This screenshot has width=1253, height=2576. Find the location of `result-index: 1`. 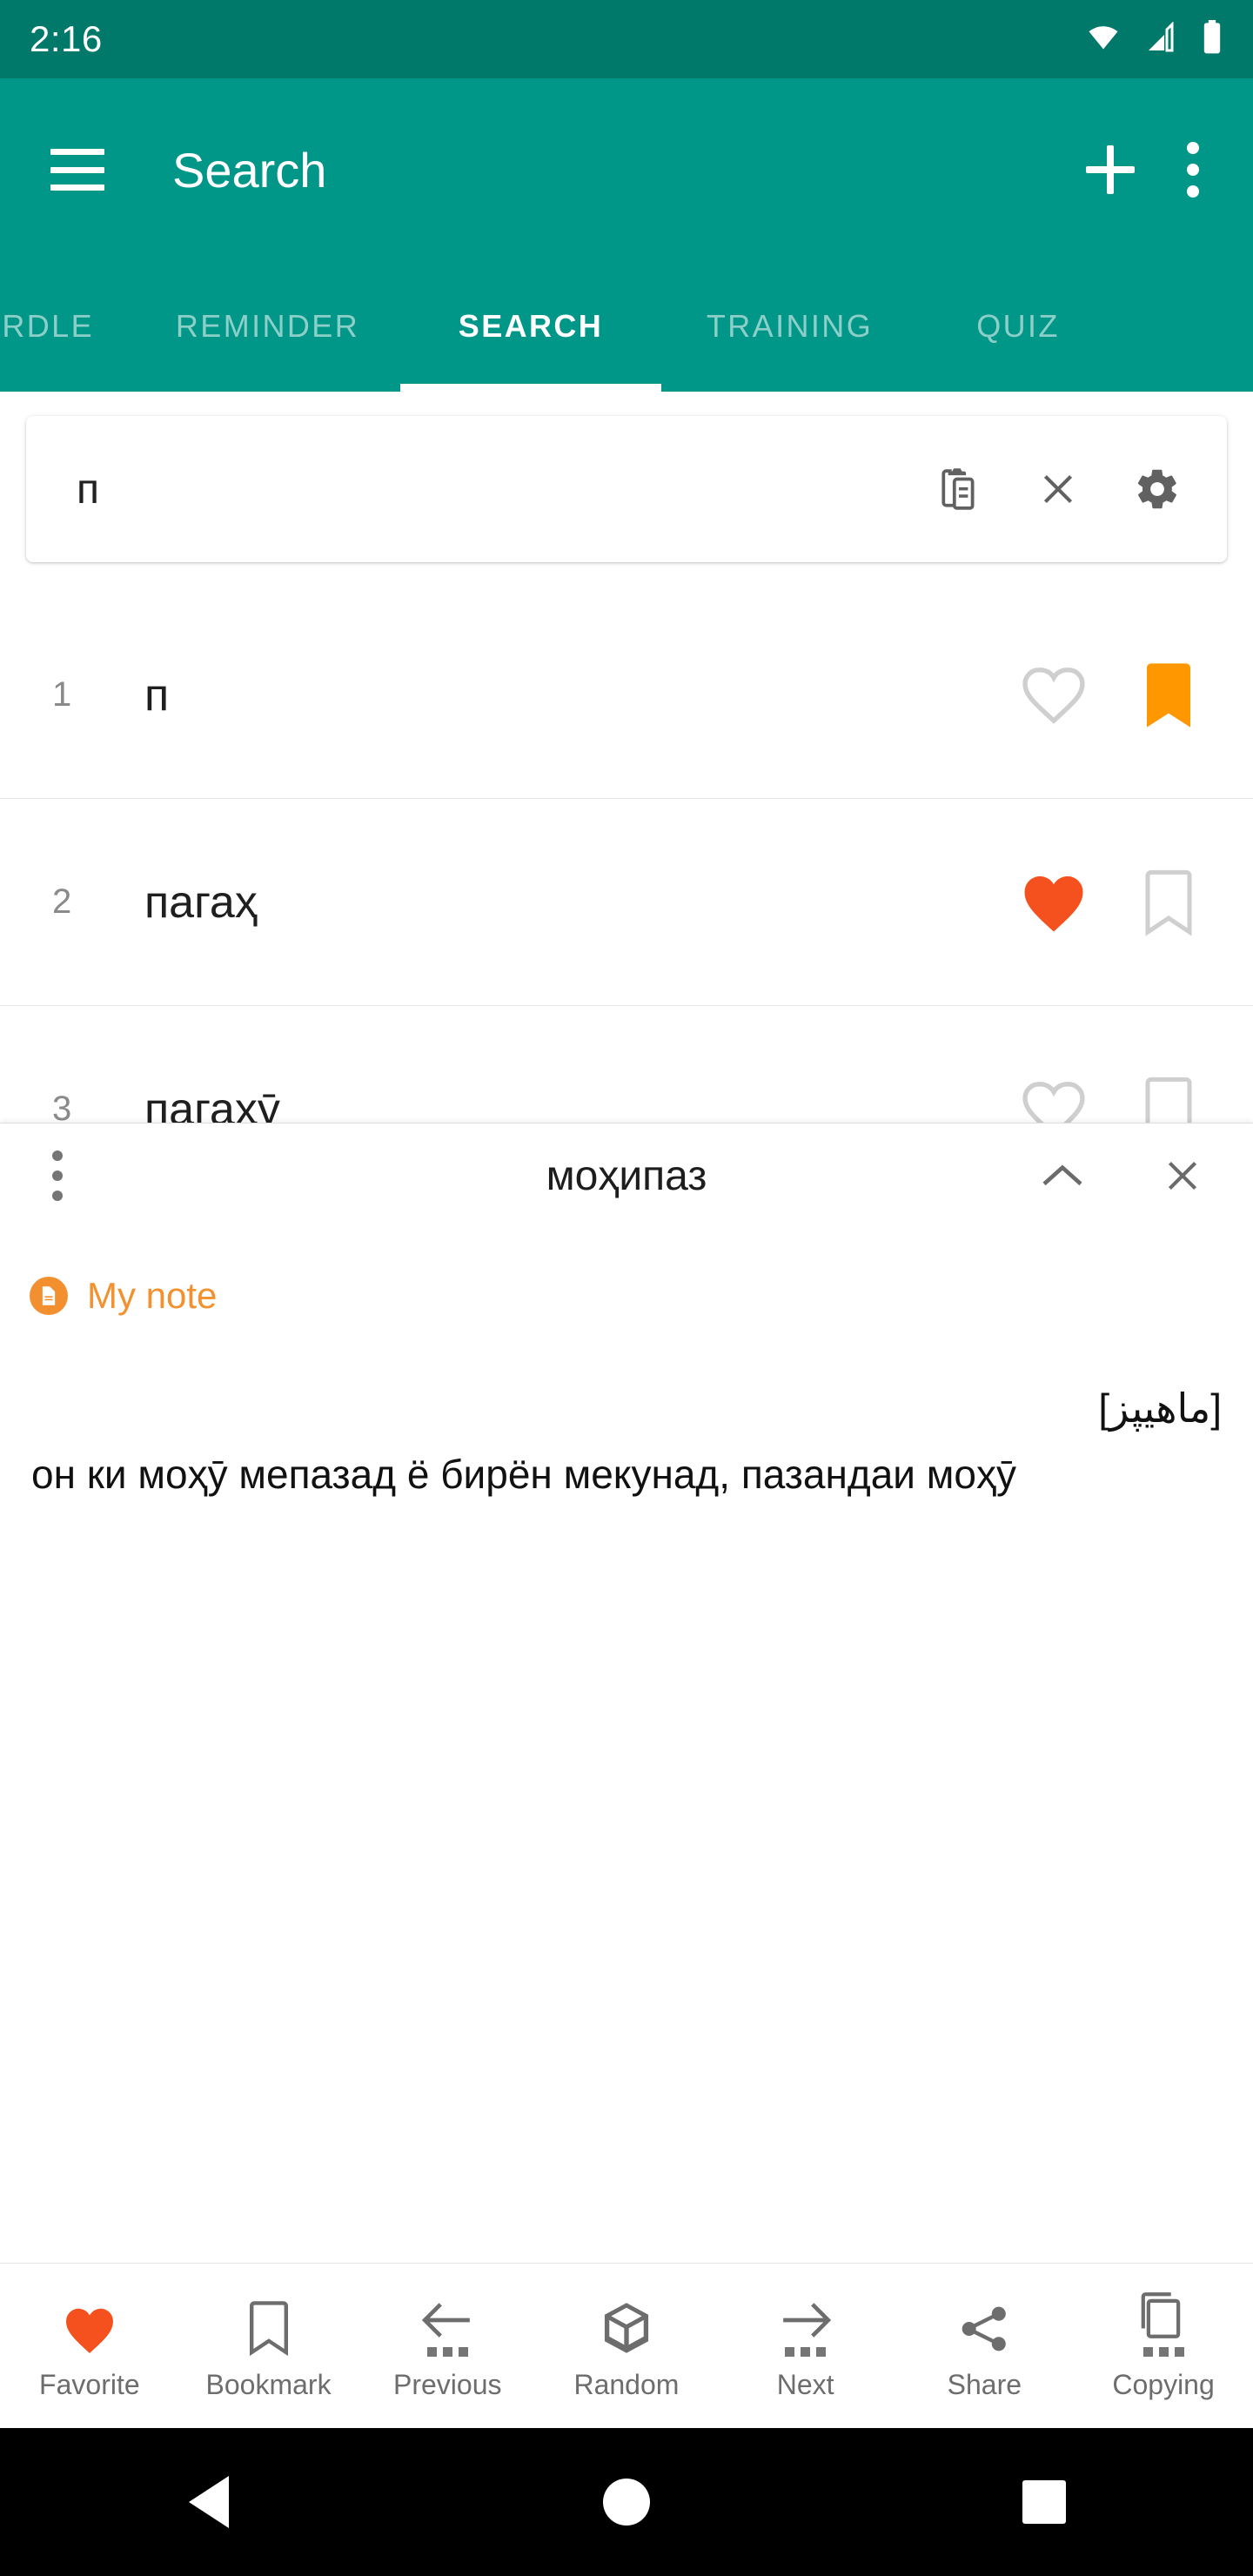

result-index: 1 is located at coordinates (62, 694).